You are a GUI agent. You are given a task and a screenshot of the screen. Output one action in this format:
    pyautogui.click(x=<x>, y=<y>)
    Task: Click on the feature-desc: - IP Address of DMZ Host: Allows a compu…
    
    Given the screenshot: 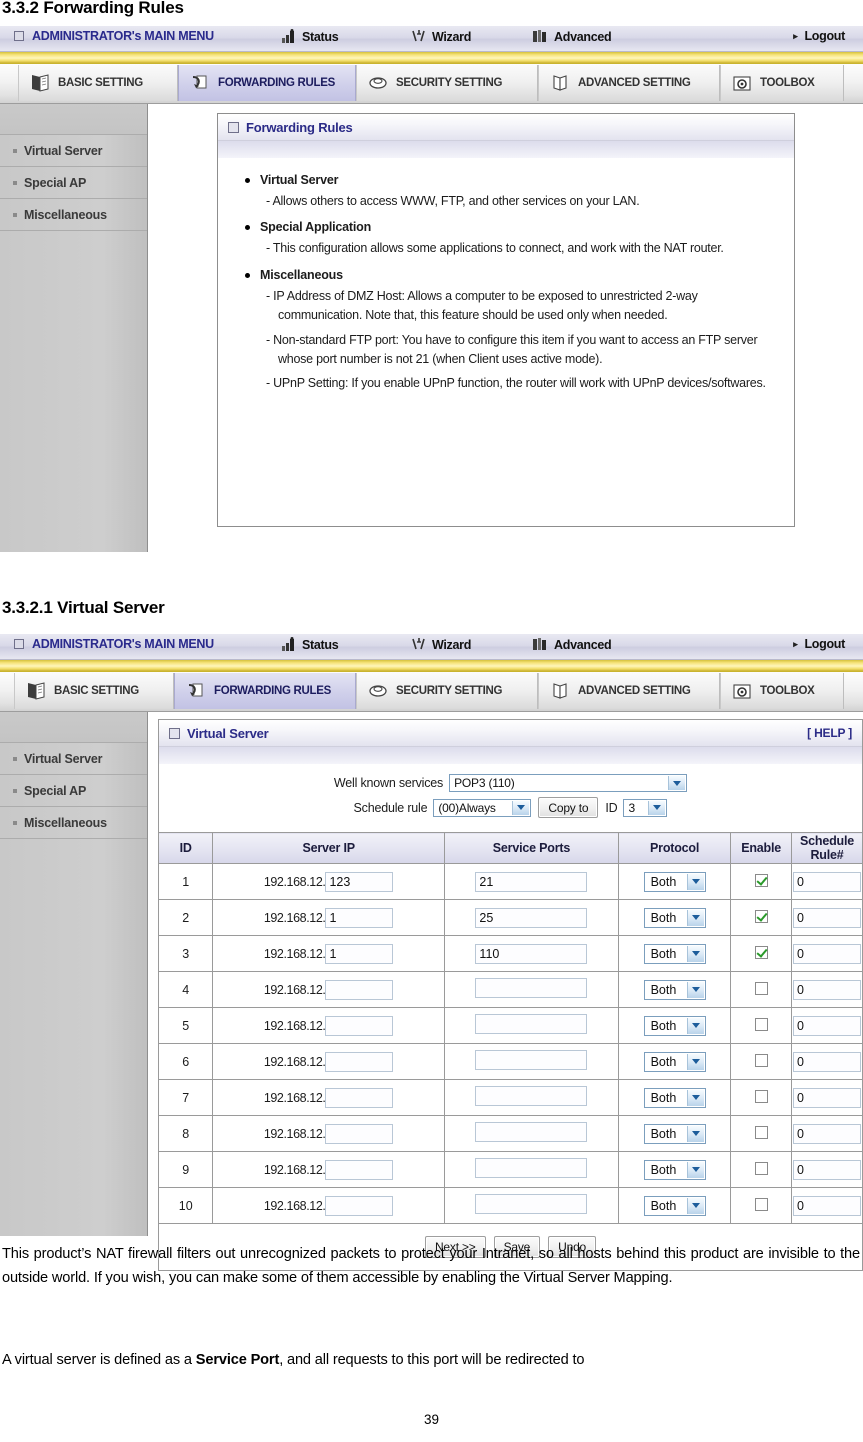 What is the action you would take?
    pyautogui.click(x=482, y=305)
    